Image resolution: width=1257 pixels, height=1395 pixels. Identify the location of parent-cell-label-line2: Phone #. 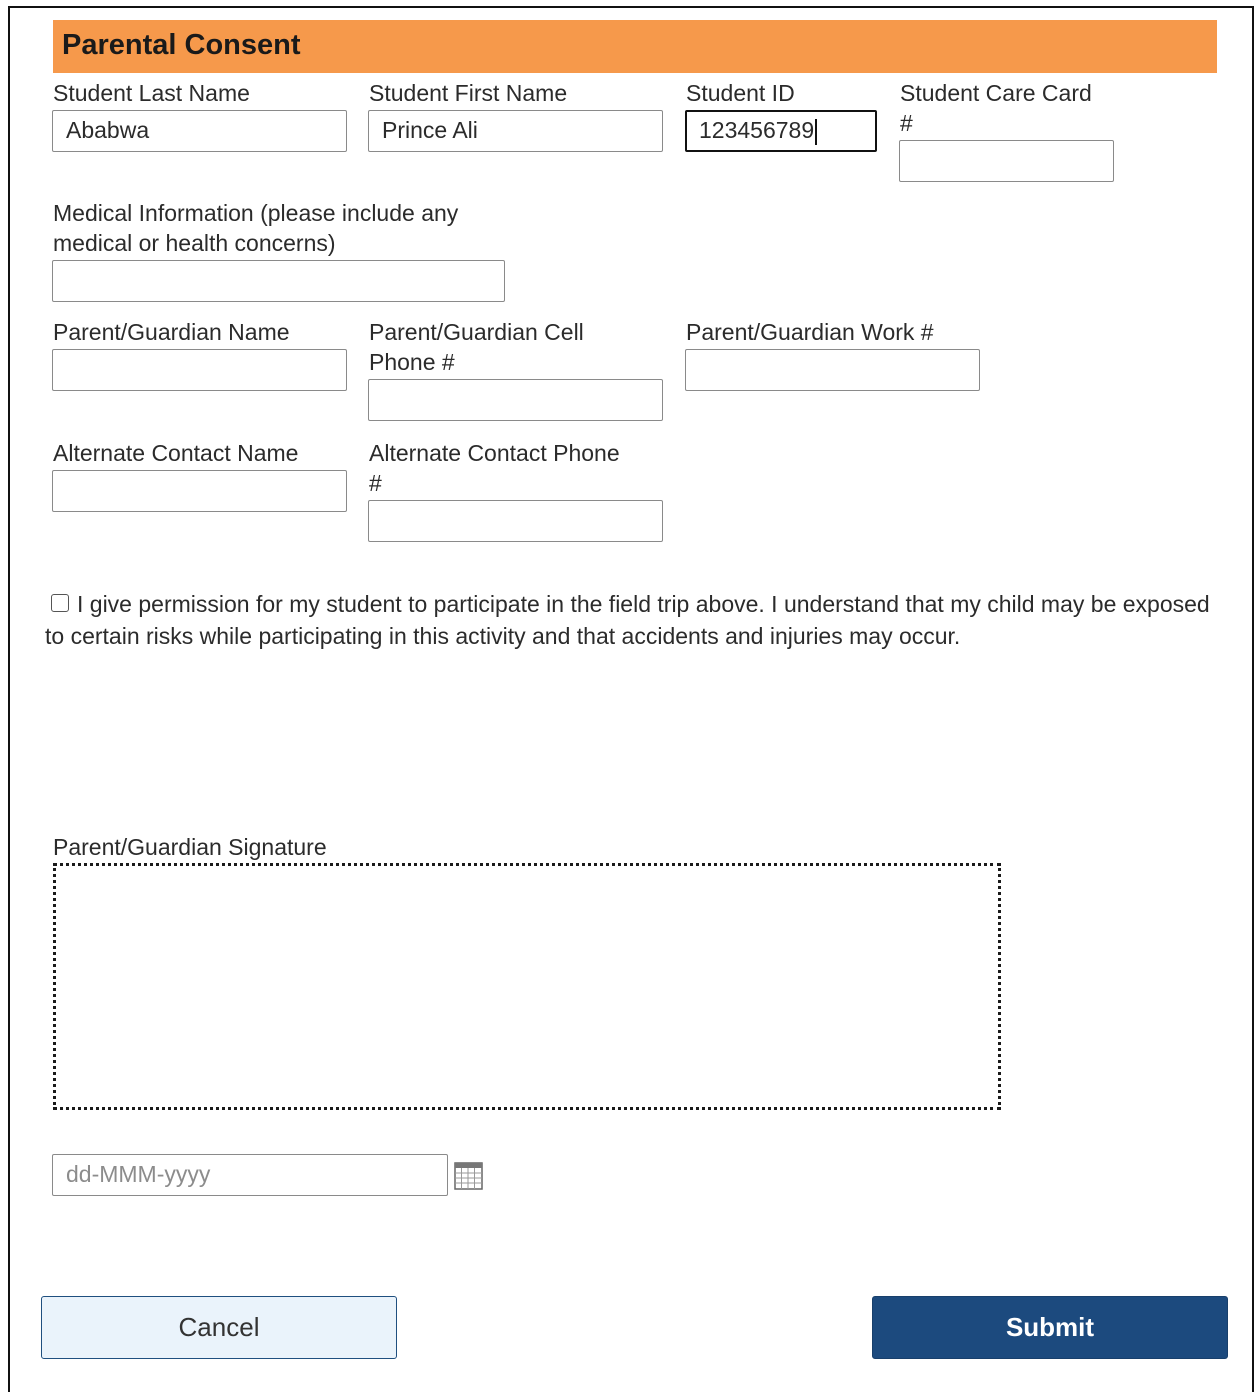
(412, 362).